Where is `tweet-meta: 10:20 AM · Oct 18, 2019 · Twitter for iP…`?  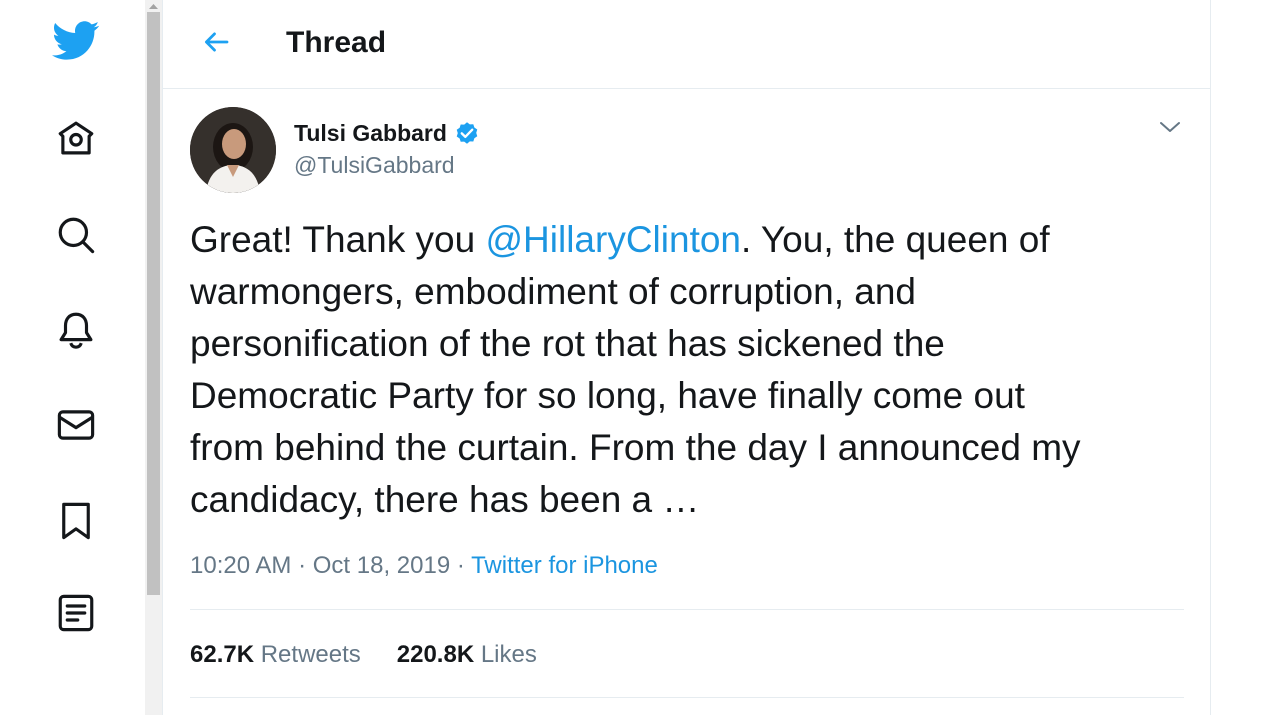 tweet-meta: 10:20 AM · Oct 18, 2019 · Twitter for iP… is located at coordinates (424, 566).